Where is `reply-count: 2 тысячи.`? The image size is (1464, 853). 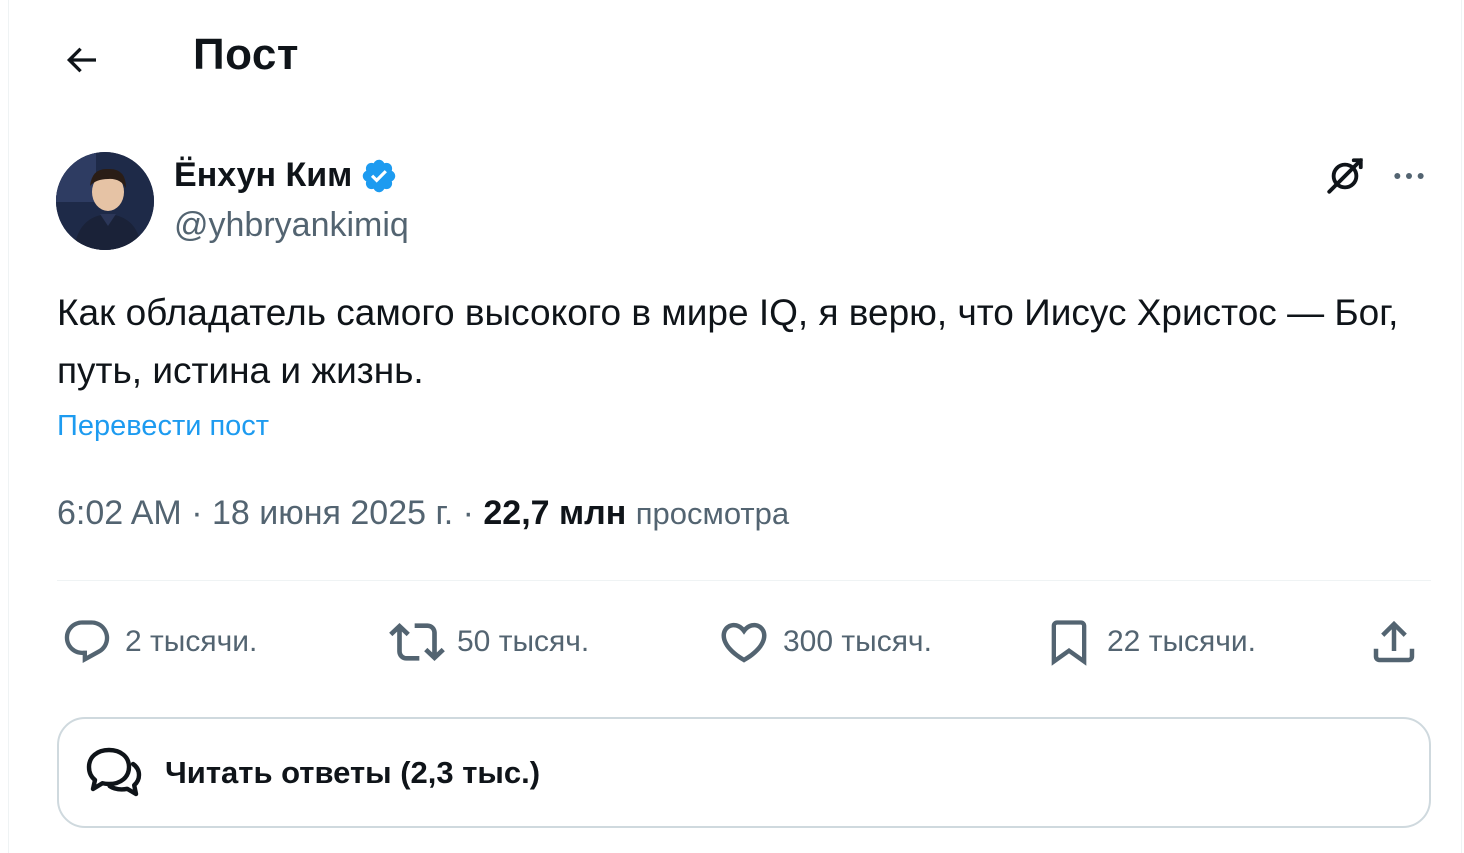 reply-count: 2 тысячи. is located at coordinates (191, 641).